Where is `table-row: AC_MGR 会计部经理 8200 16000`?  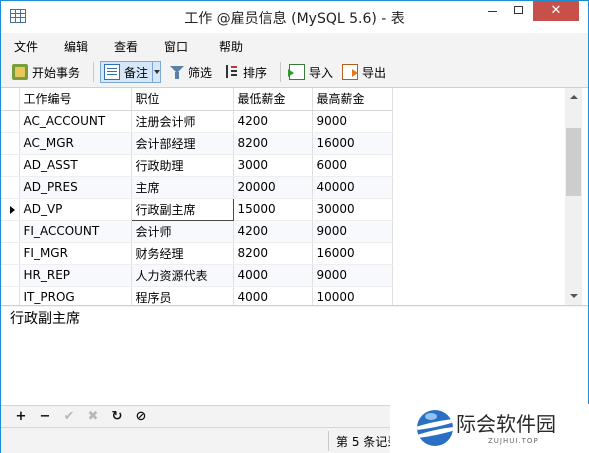
table-row: AC_MGR 会计部经理 8200 16000 is located at coordinates (197, 143).